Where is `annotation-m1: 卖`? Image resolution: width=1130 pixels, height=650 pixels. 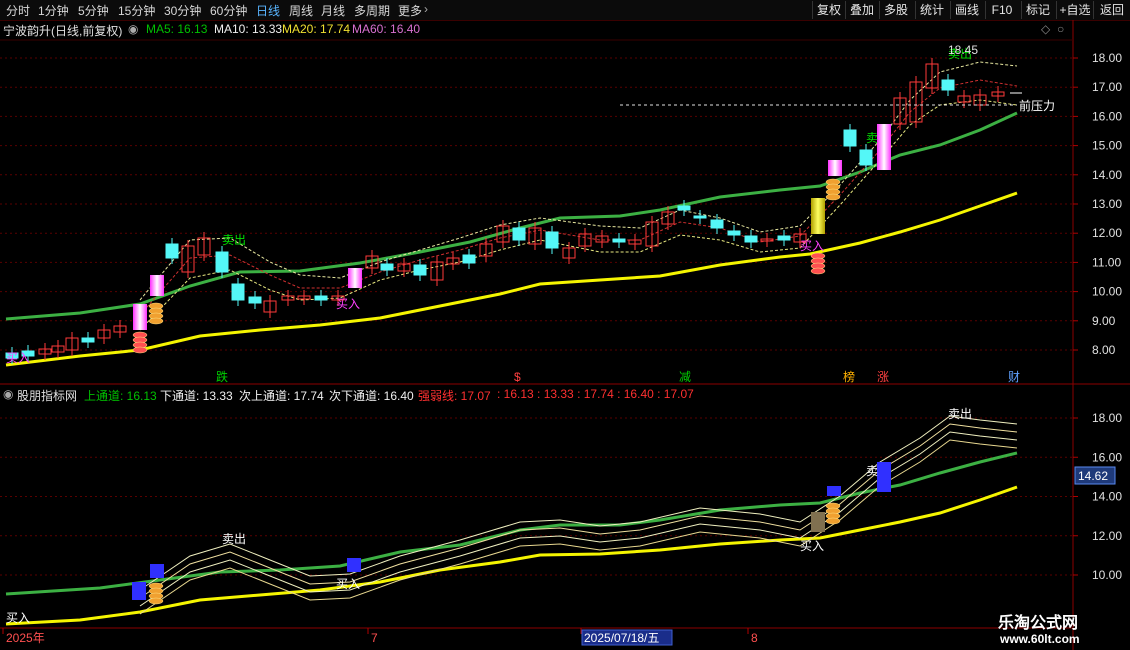
annotation-m1: 卖 is located at coordinates (872, 138).